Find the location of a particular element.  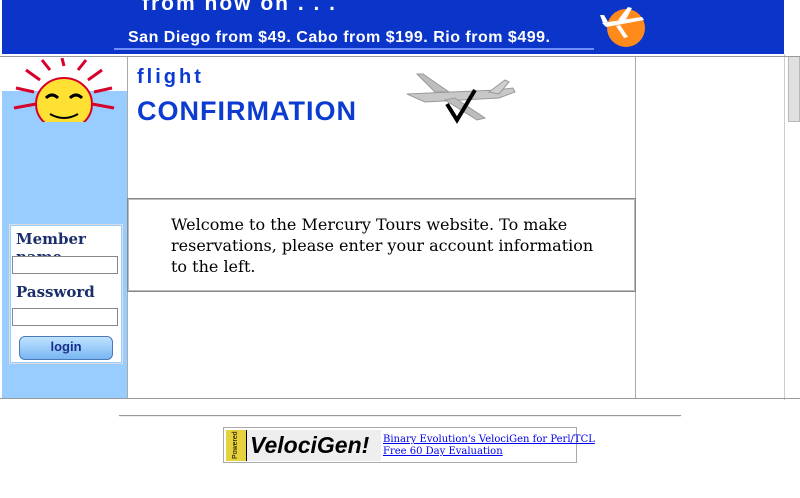

powered-by-label: Powered By is located at coordinates (242, 445).